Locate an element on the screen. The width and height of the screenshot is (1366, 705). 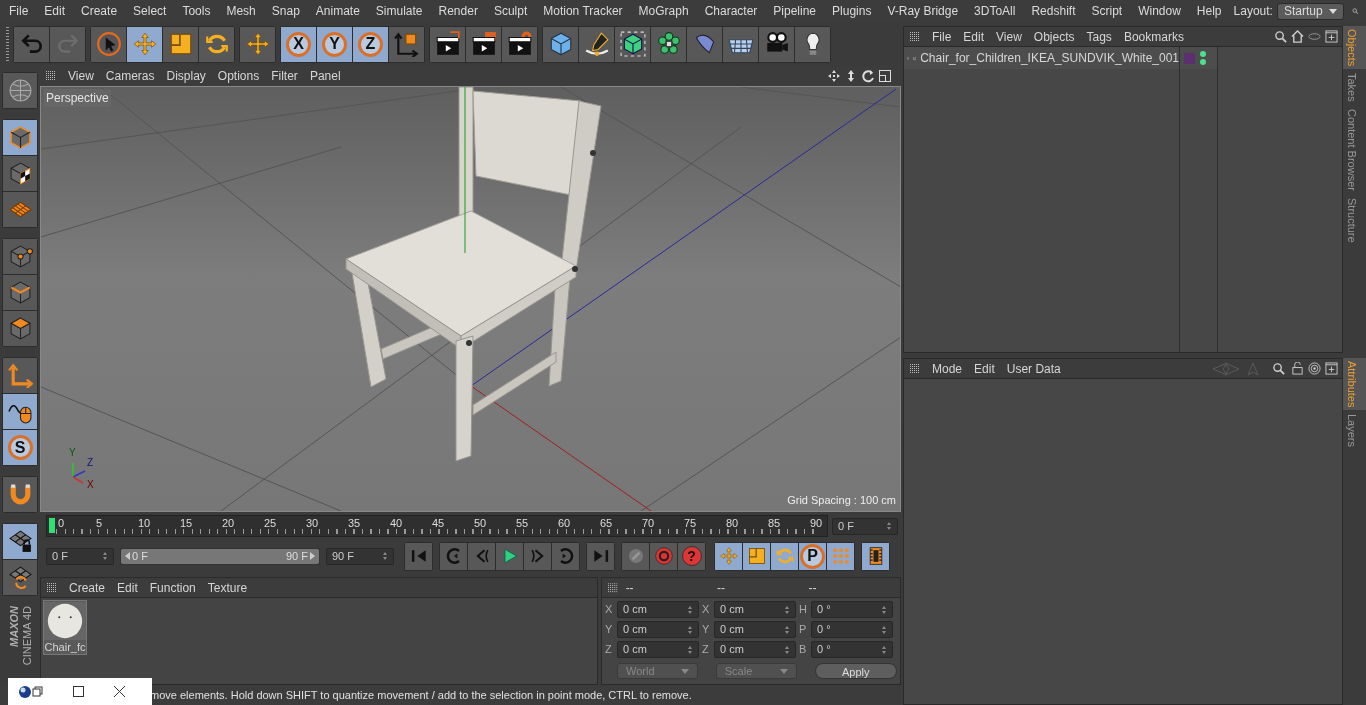
menu-item: Display is located at coordinates (186, 76).